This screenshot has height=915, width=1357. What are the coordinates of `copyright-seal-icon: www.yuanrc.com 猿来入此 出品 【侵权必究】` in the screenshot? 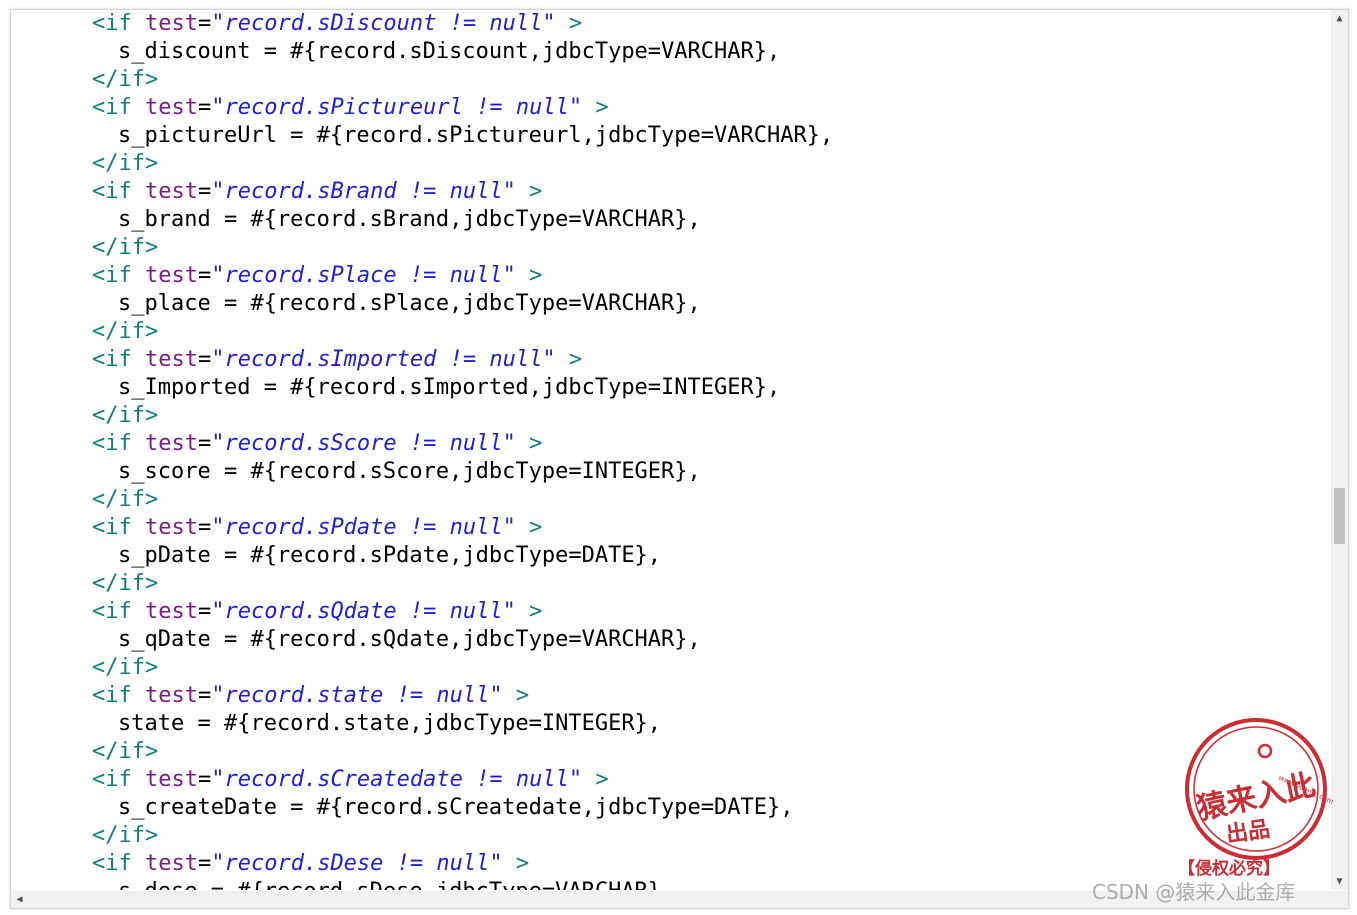 It's located at (1256, 797).